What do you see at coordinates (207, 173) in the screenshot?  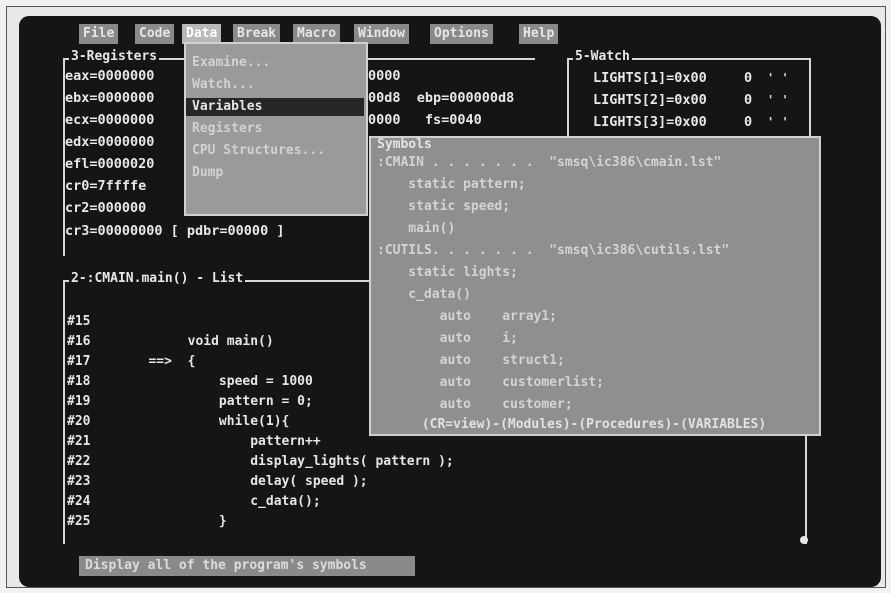 I see `menu-item-dump: Dump` at bounding box center [207, 173].